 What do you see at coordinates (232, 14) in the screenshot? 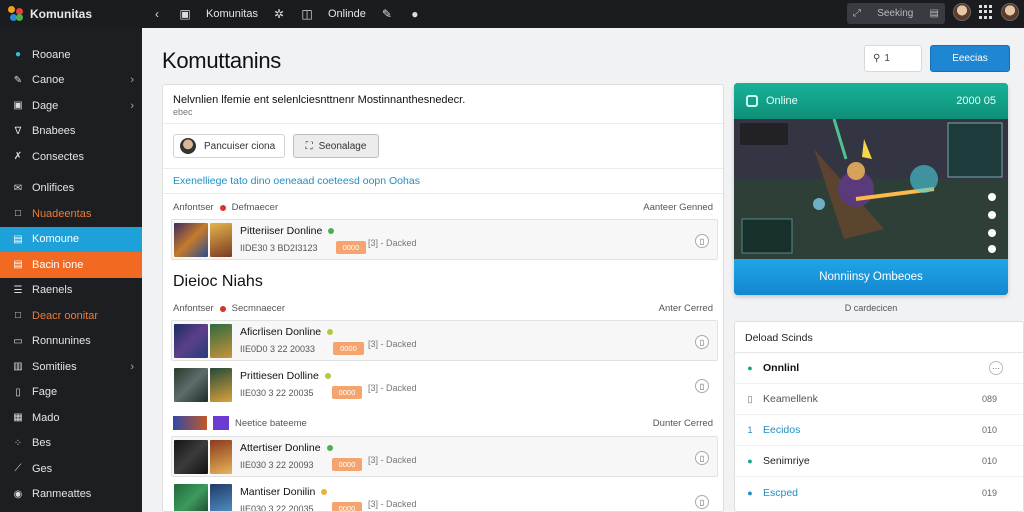
I see `topnav-title: Komunitas` at bounding box center [232, 14].